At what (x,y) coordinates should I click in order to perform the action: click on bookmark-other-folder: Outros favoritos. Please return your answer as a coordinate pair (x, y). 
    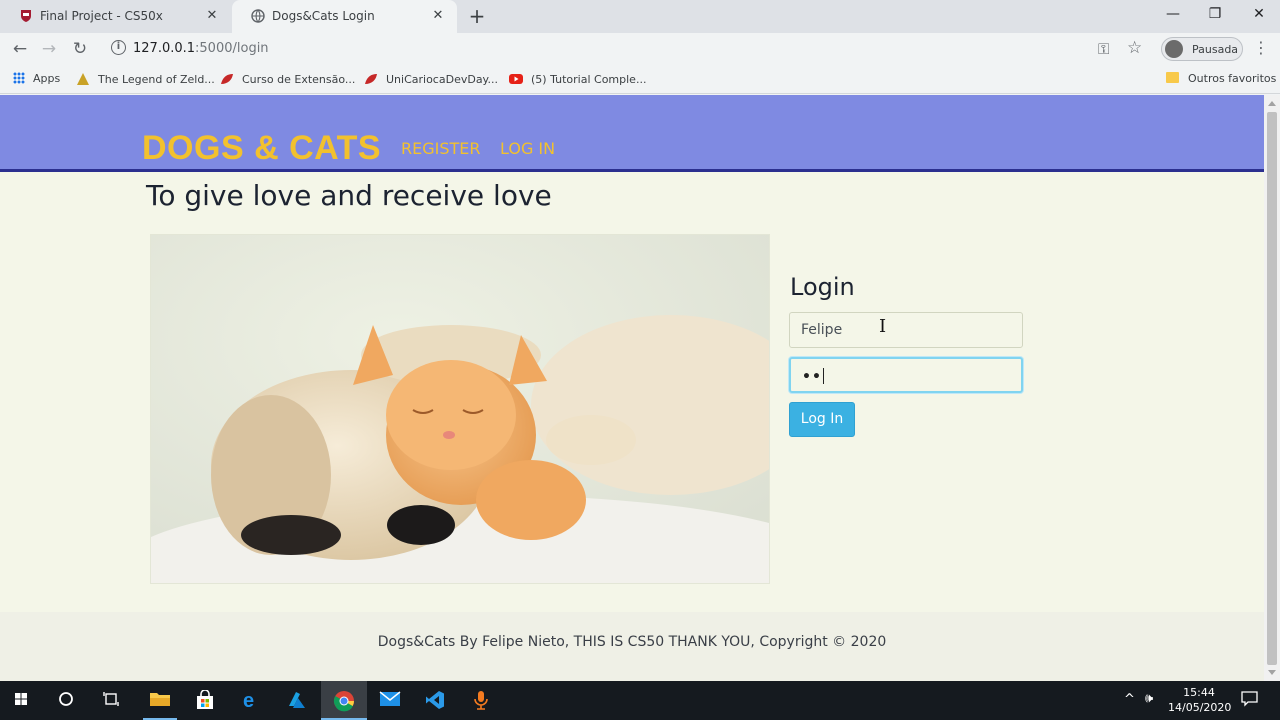
    Looking at the image, I should click on (1221, 80).